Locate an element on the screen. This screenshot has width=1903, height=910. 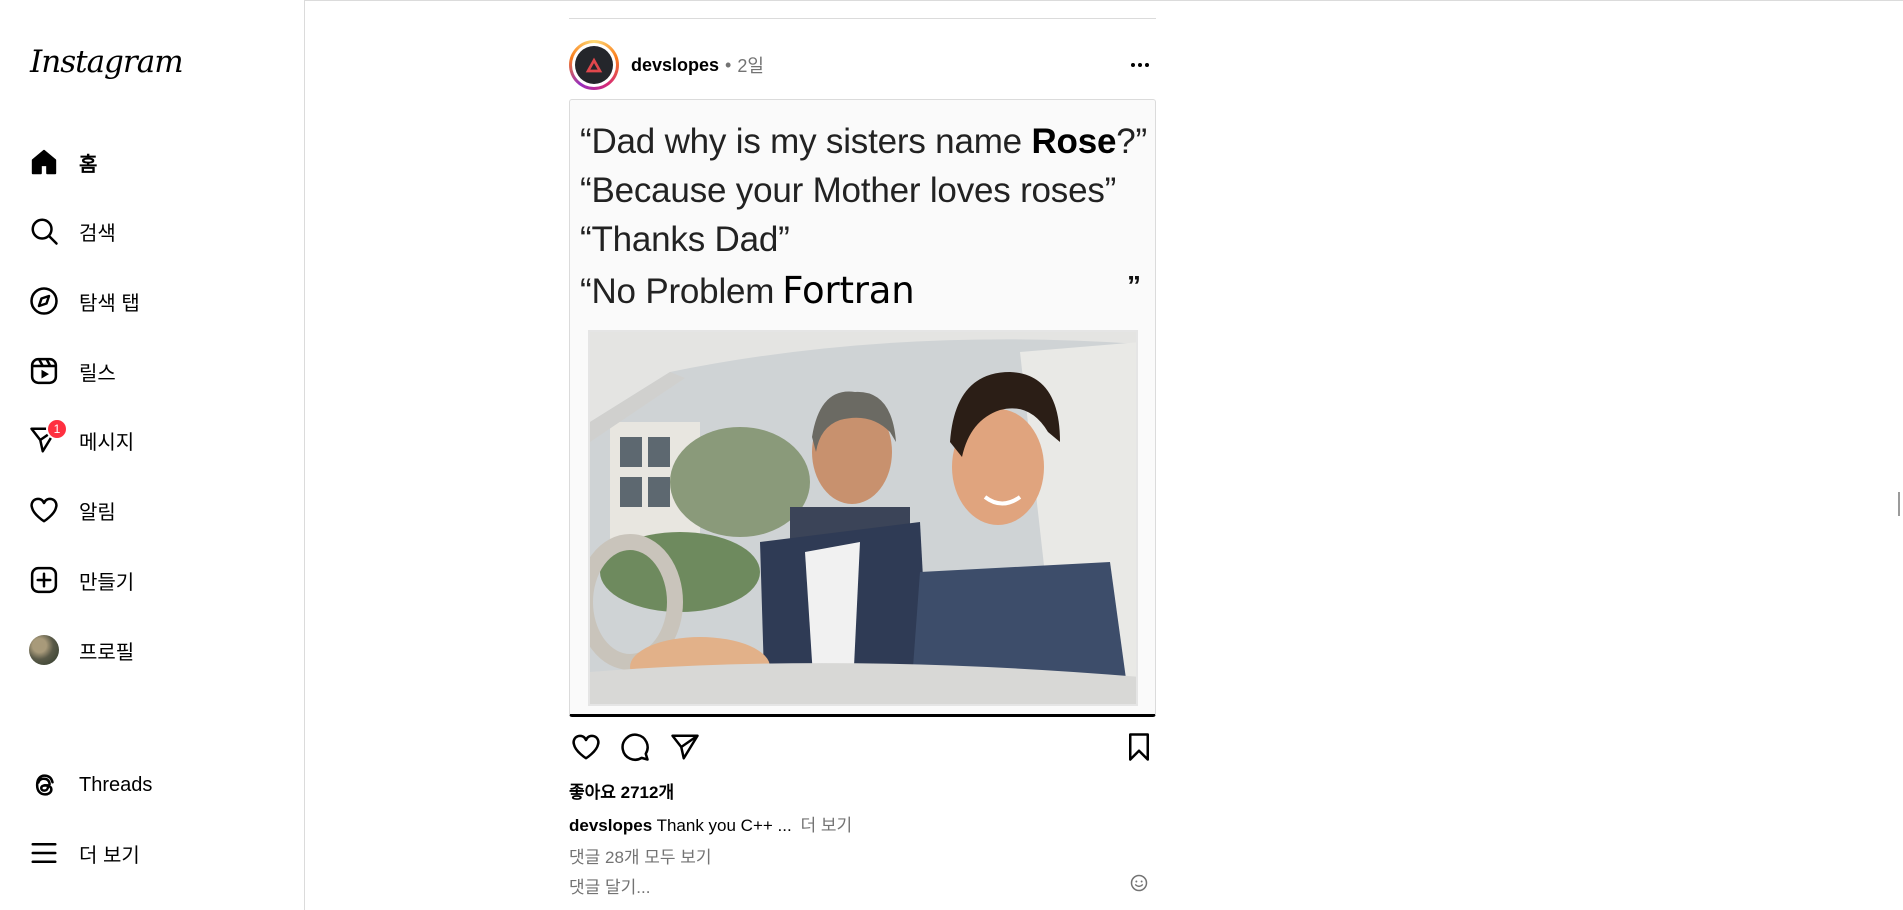
menu-icon is located at coordinates (44, 853).